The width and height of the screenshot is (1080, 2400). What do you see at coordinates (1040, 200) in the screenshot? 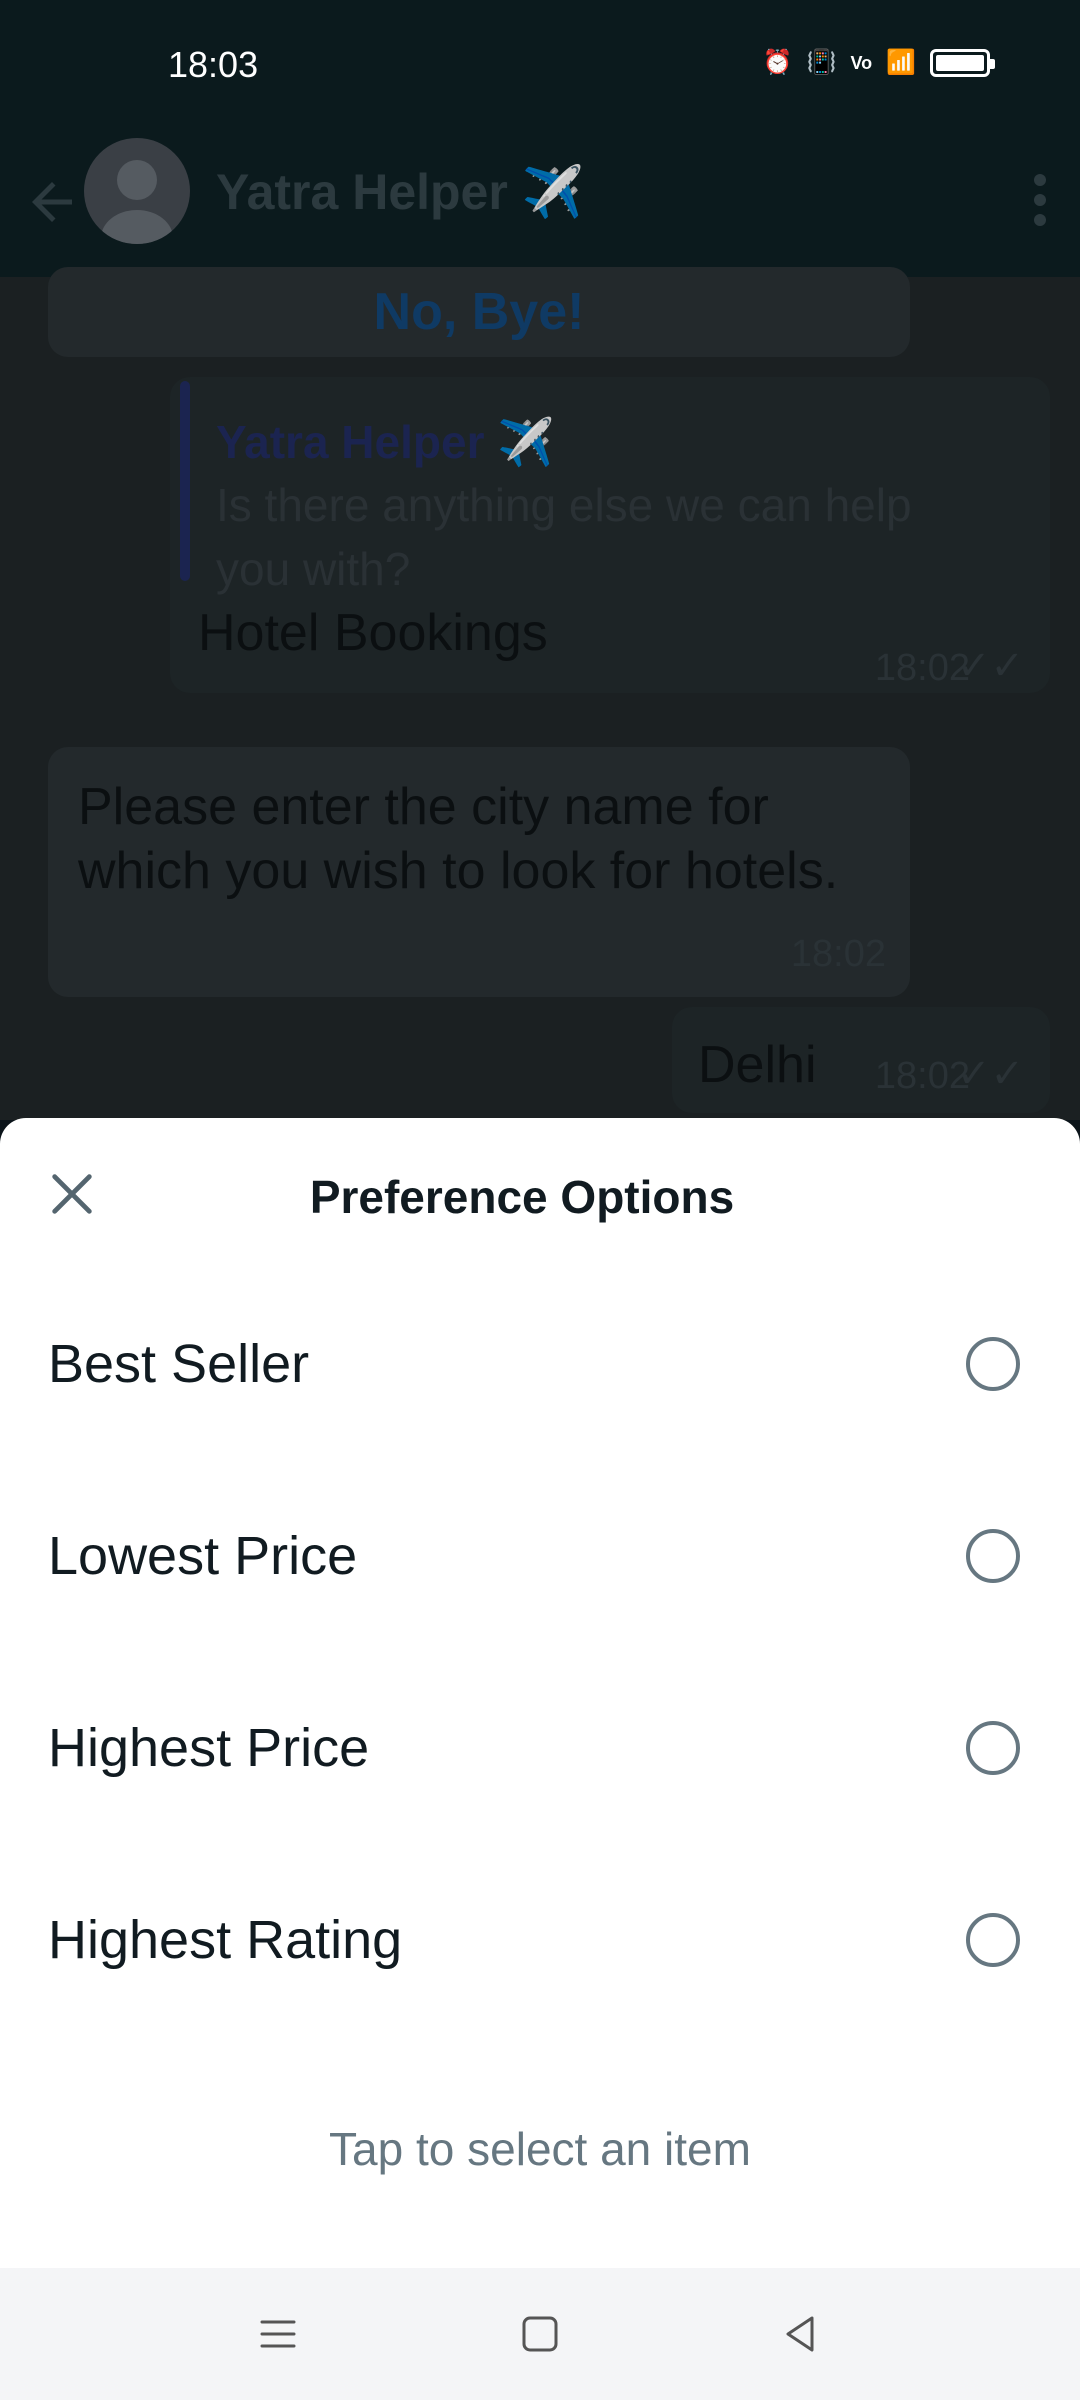
I see `more-vert-icon` at bounding box center [1040, 200].